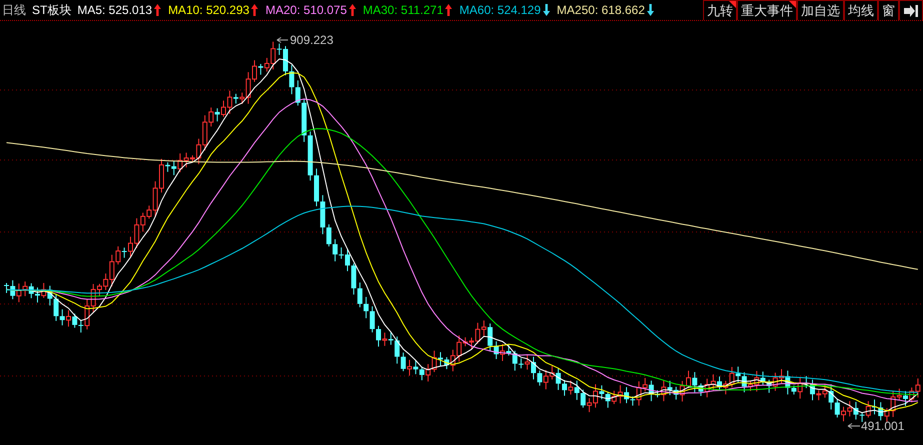  Describe the element at coordinates (882, 426) in the screenshot. I see `low-price-label: 491.001` at that location.